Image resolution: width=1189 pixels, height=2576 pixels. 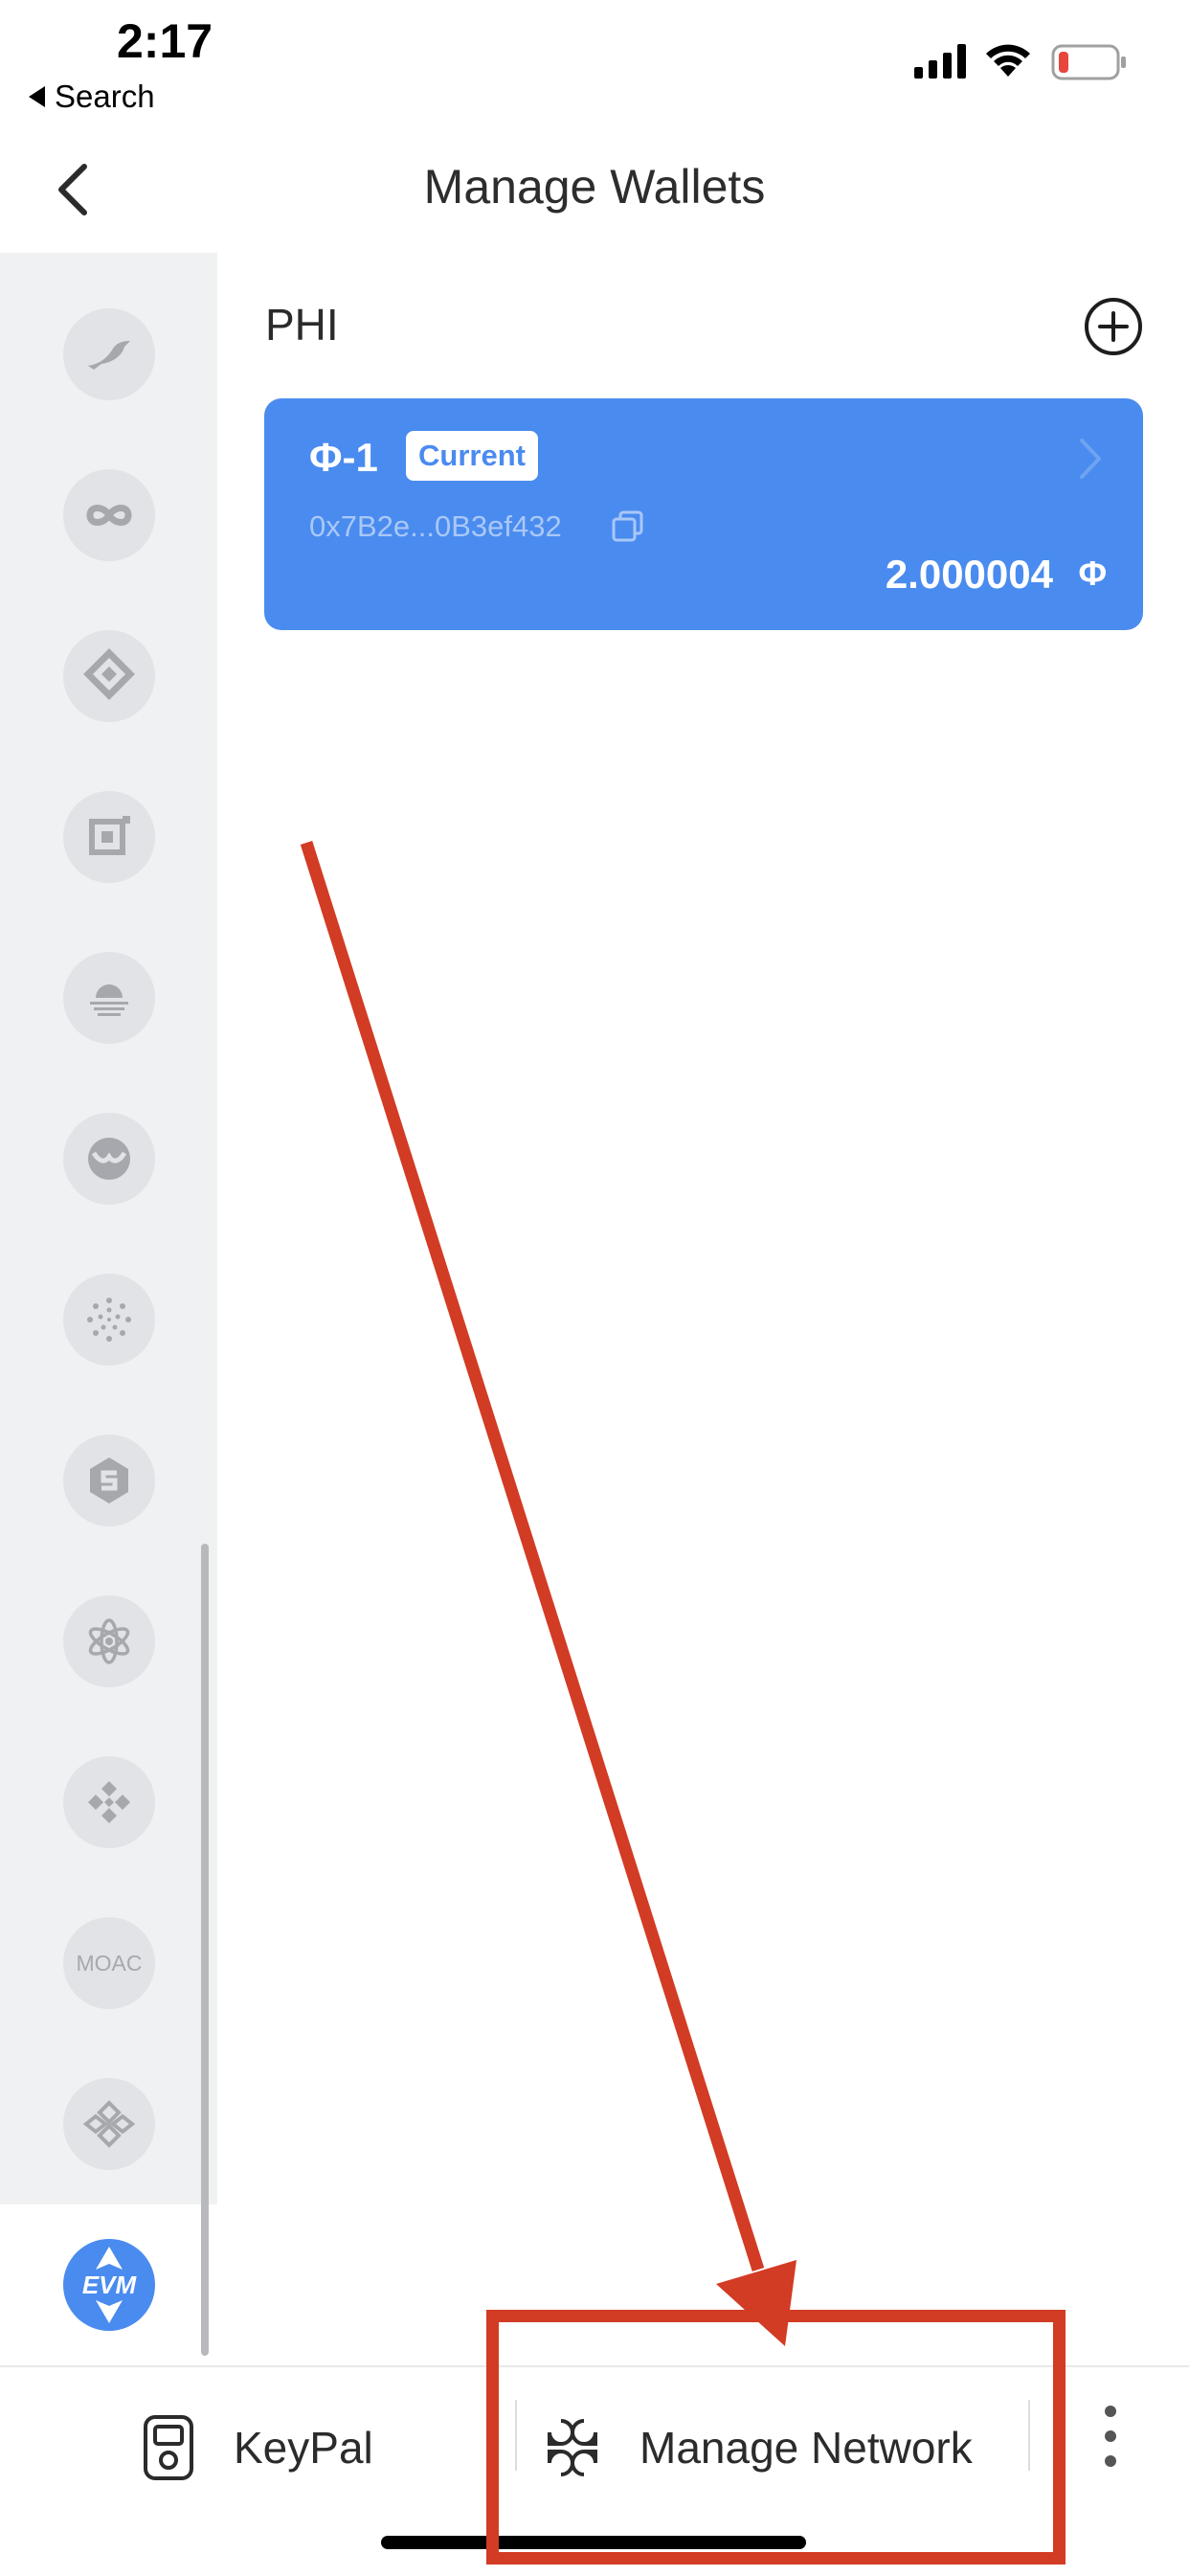 I want to click on atom-coin-icon, so click(x=109, y=1641).